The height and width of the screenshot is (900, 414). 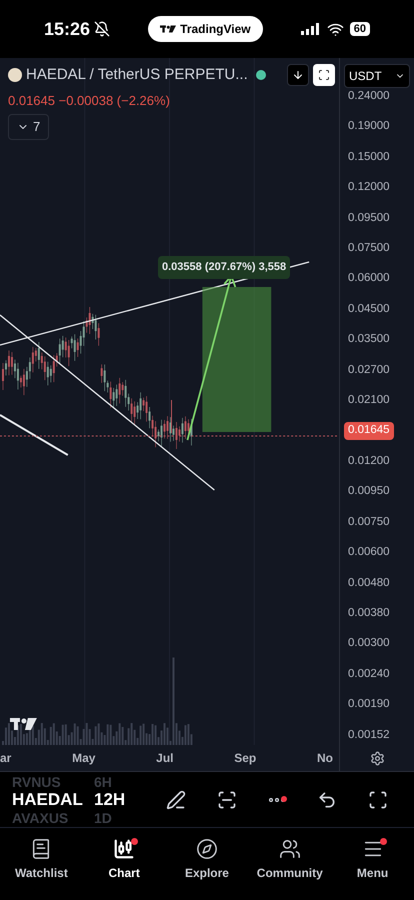 What do you see at coordinates (205, 29) in the screenshot?
I see `app-pill: TradingView` at bounding box center [205, 29].